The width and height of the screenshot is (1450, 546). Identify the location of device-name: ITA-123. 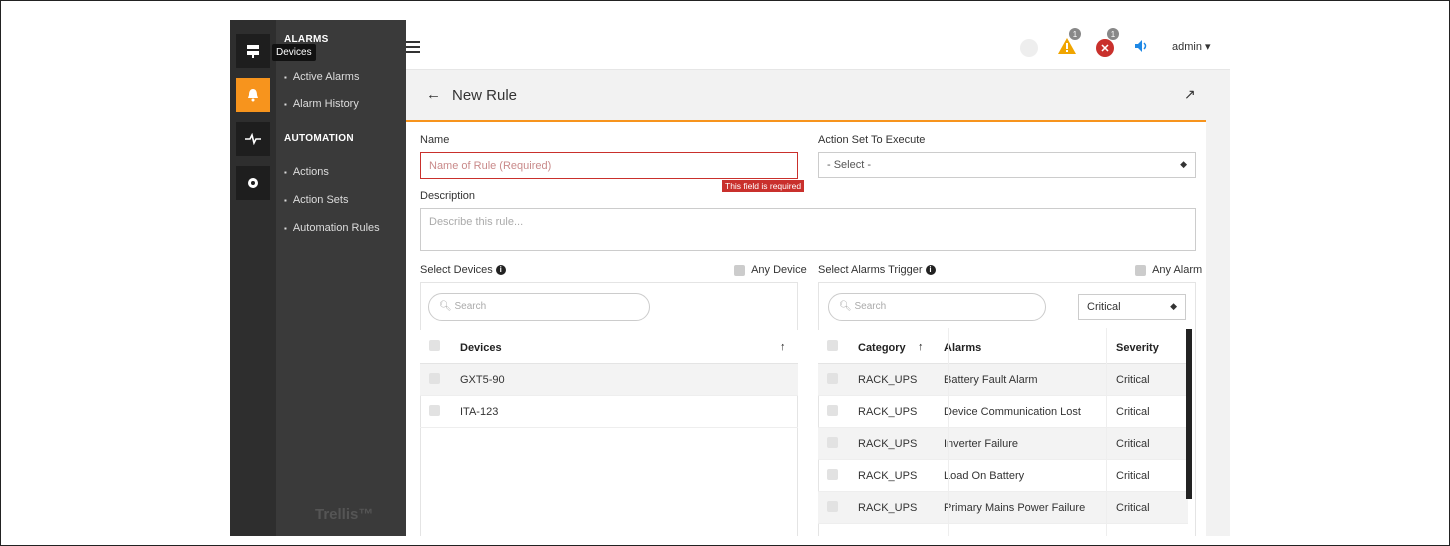
(479, 412).